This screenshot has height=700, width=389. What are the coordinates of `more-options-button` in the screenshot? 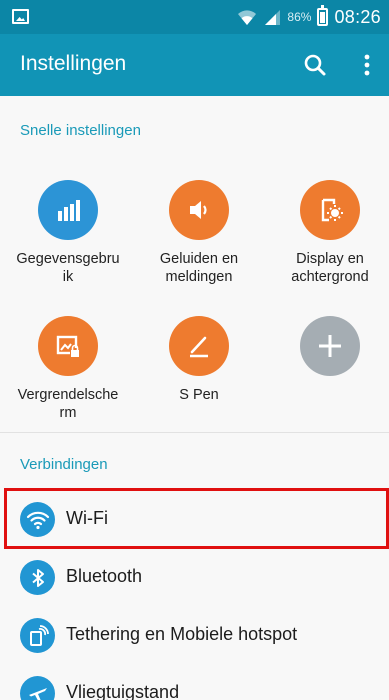 It's located at (367, 65).